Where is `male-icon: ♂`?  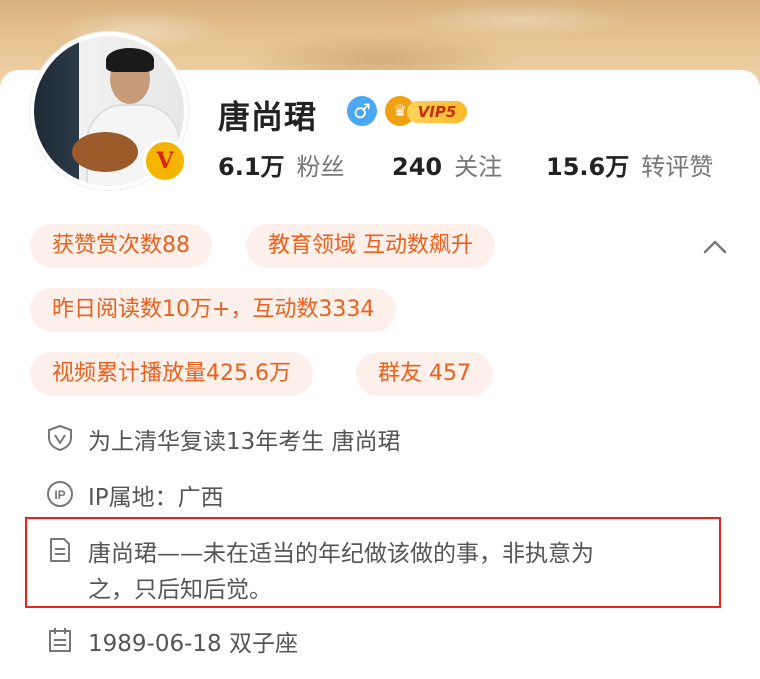
male-icon: ♂ is located at coordinates (362, 111).